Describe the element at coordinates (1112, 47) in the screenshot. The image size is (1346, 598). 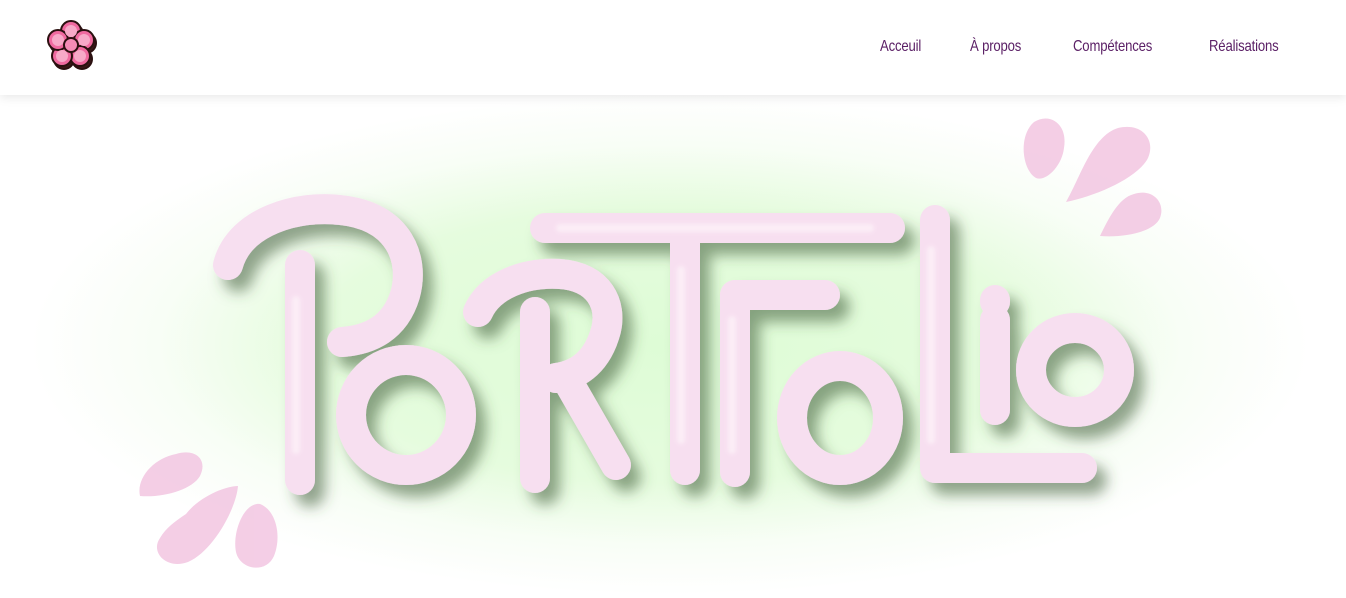
I see `nav-link-competences: Compétences` at that location.